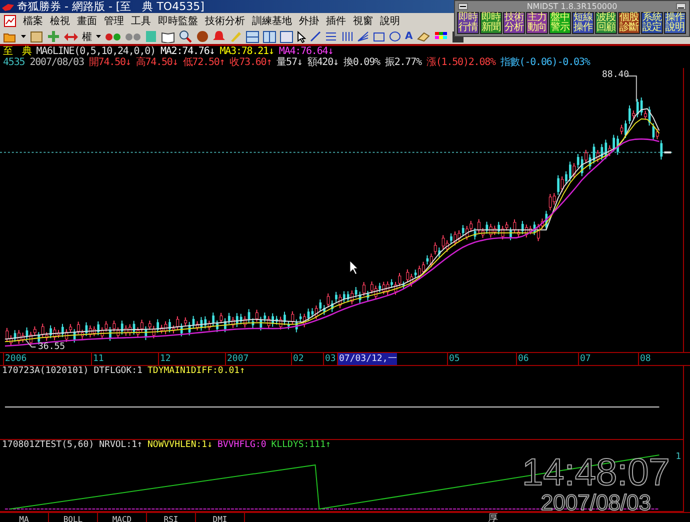 This screenshot has height=522, width=690. Describe the element at coordinates (60, 21) in the screenshot. I see `menu-item: 檢視` at that location.